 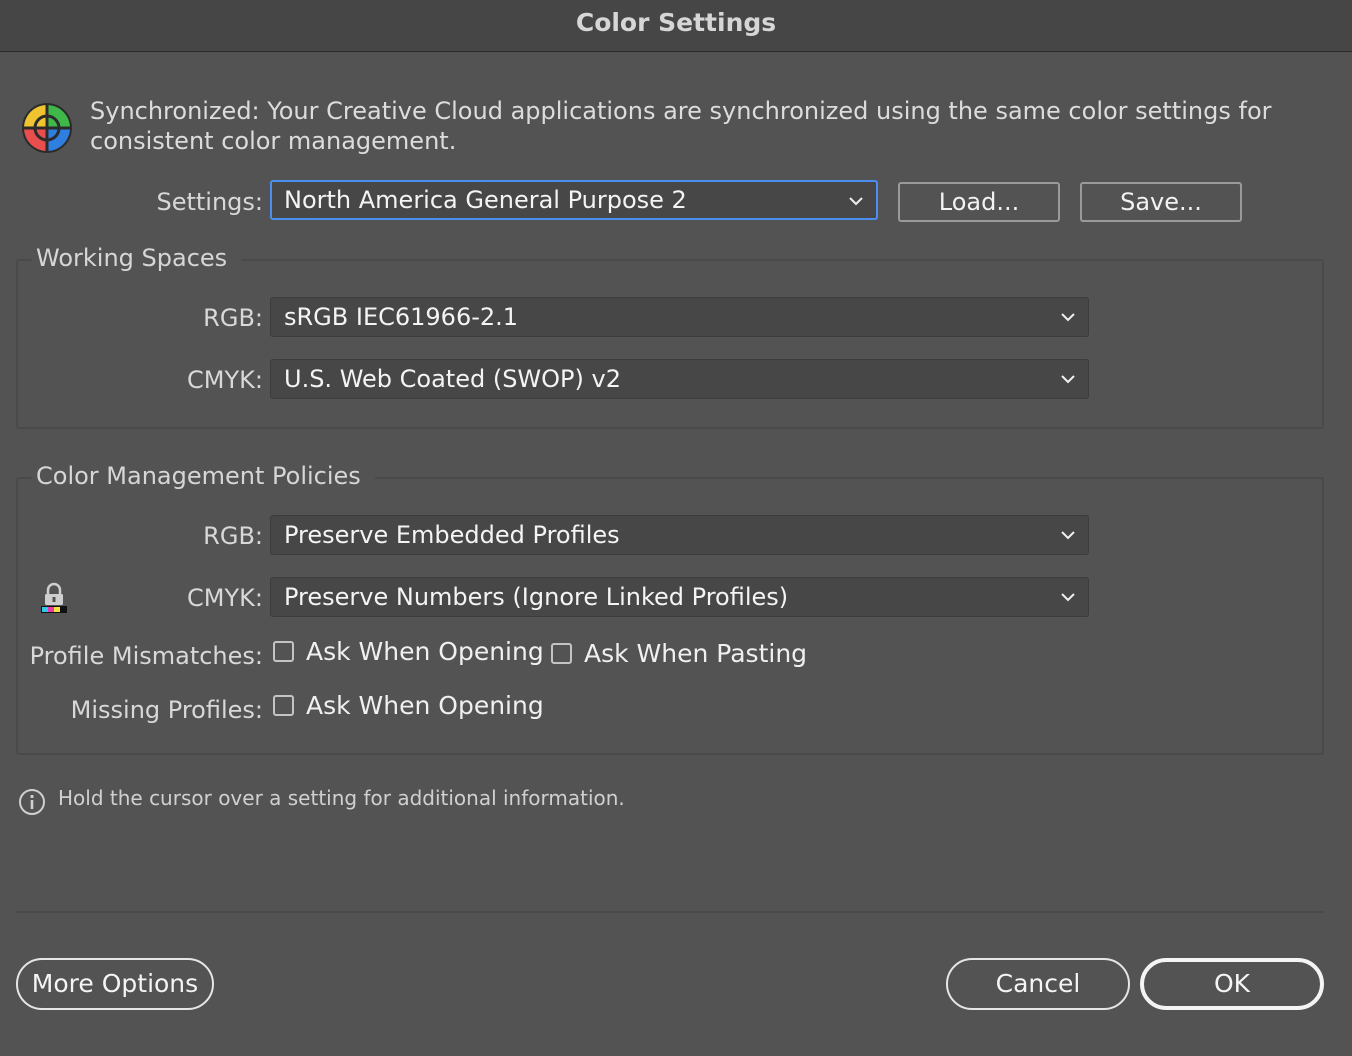 What do you see at coordinates (166, 710) in the screenshot?
I see `missing-profiles-label: Missing Profiles:` at bounding box center [166, 710].